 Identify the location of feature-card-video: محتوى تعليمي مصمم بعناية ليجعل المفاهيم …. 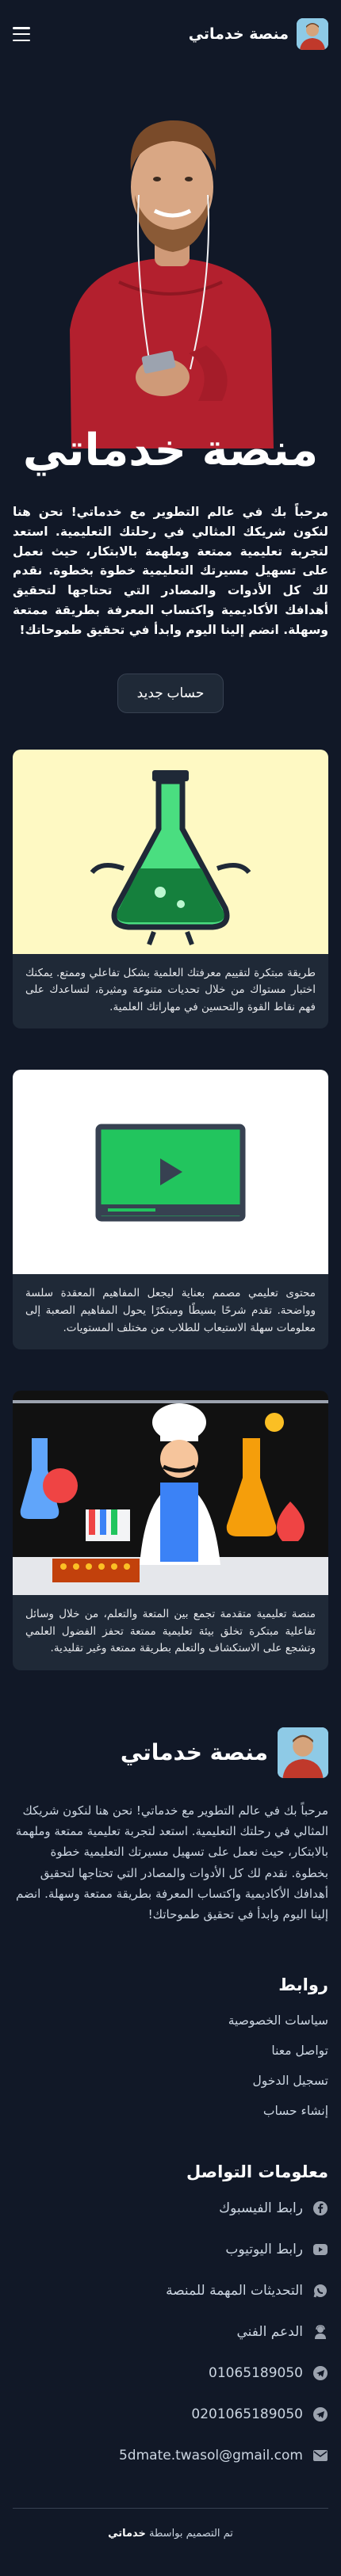
(170, 1210).